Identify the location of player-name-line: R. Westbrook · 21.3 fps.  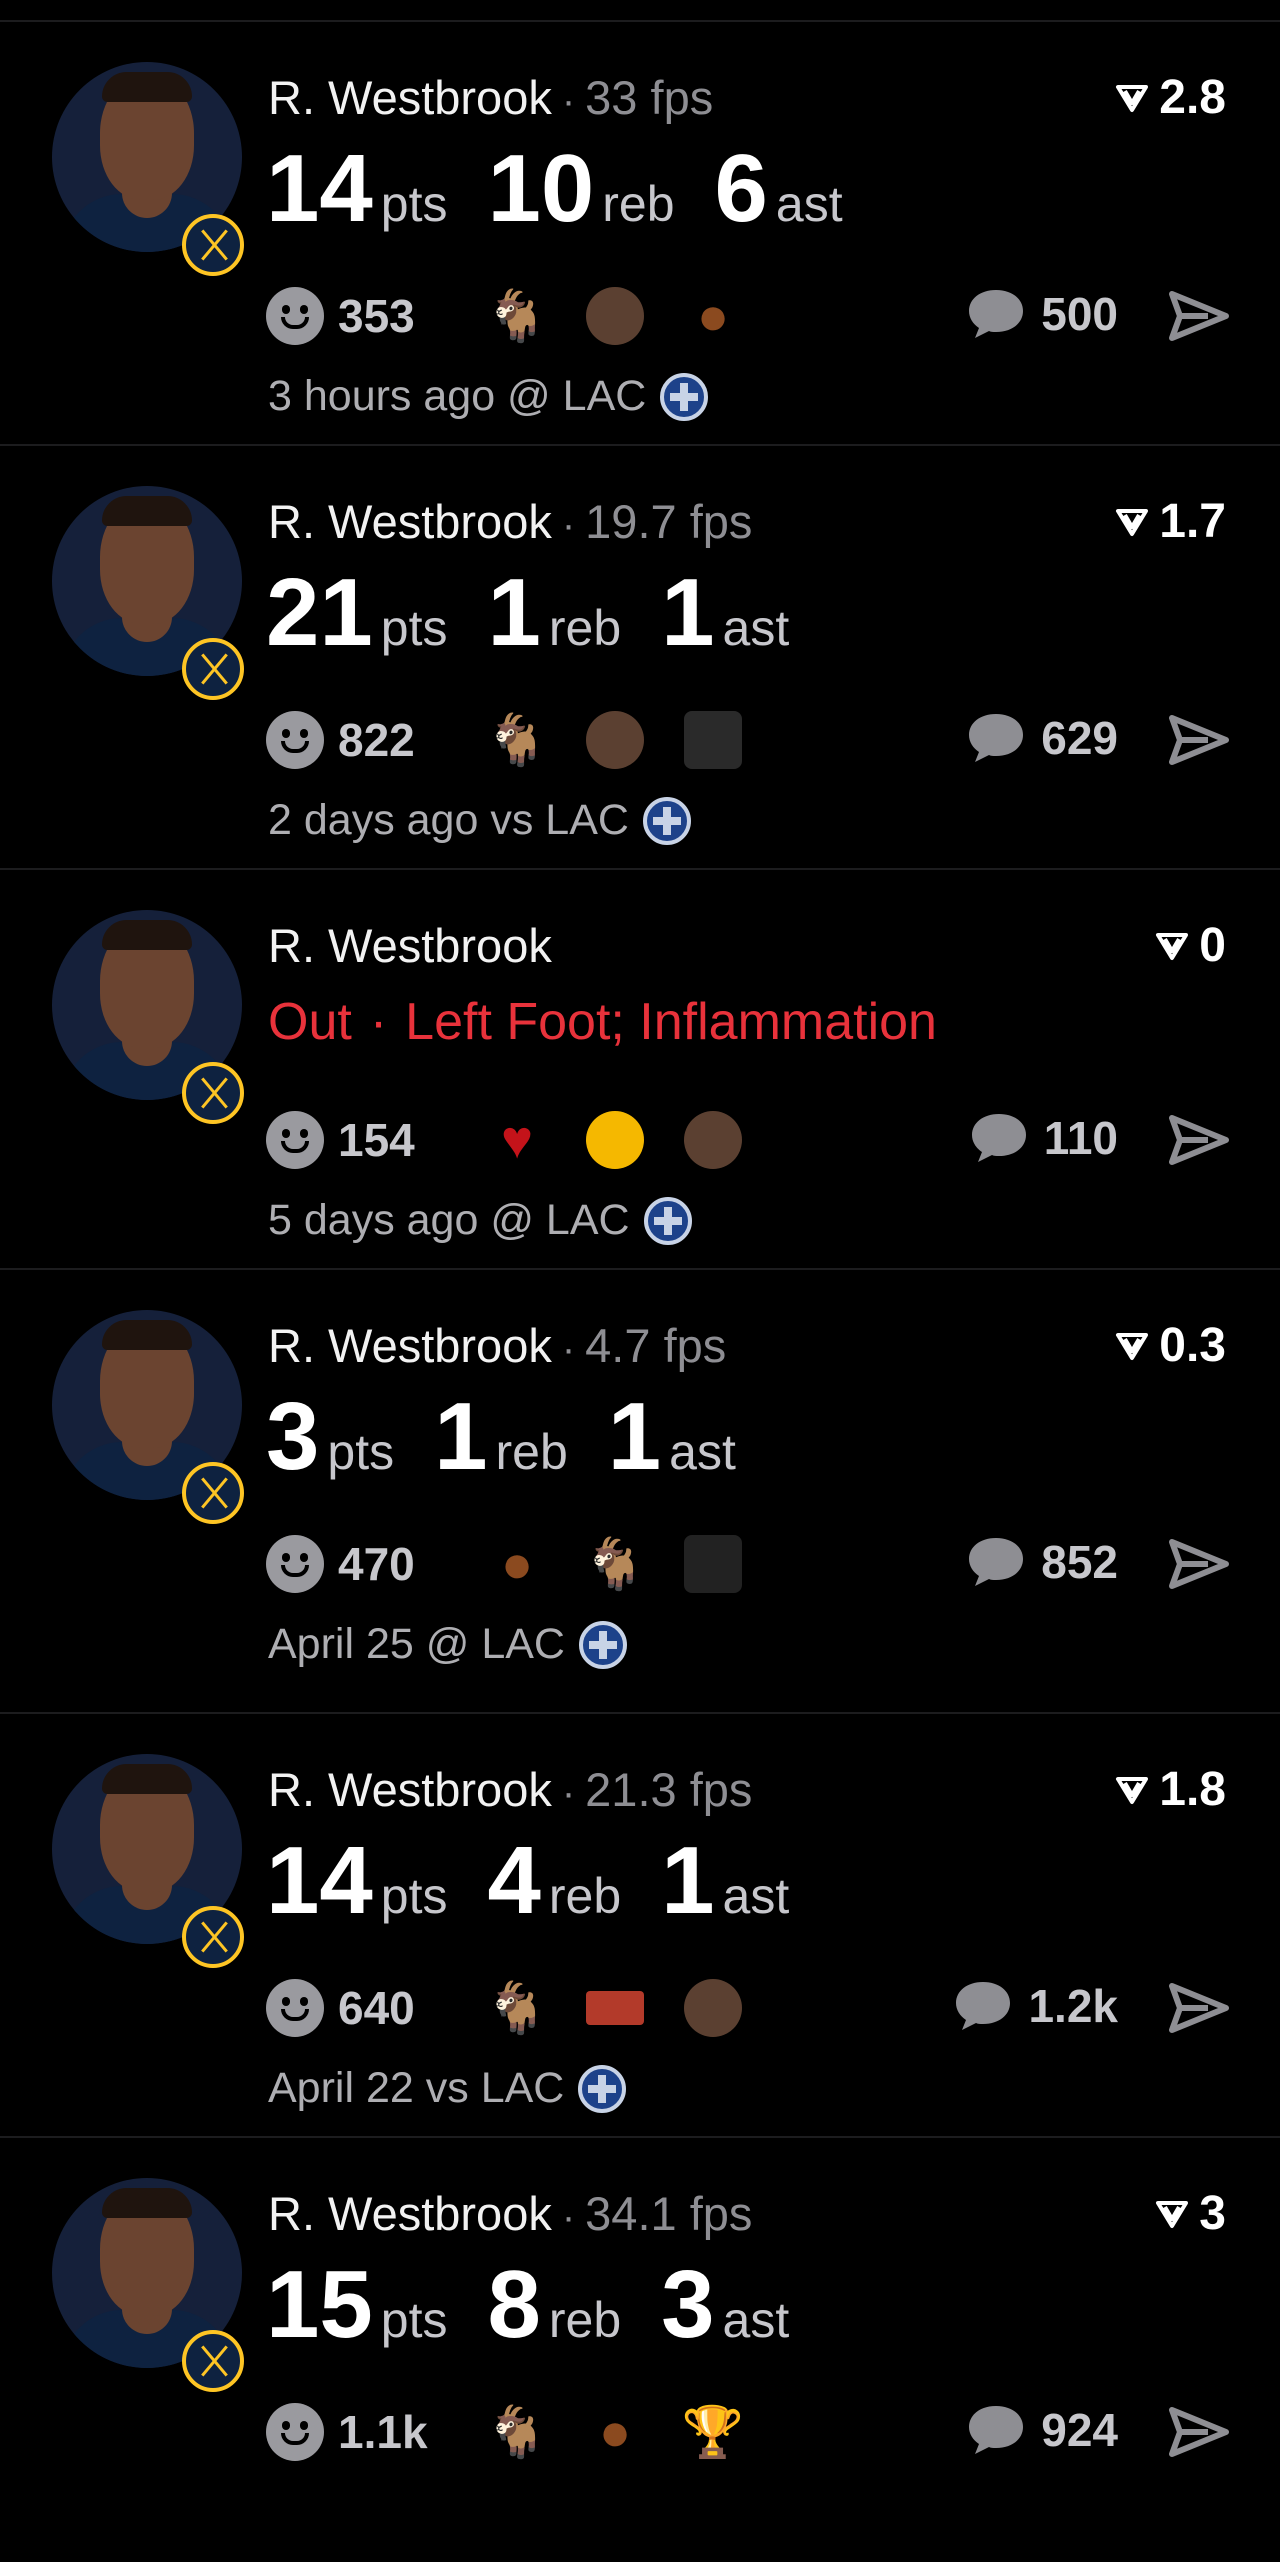
(510, 1789).